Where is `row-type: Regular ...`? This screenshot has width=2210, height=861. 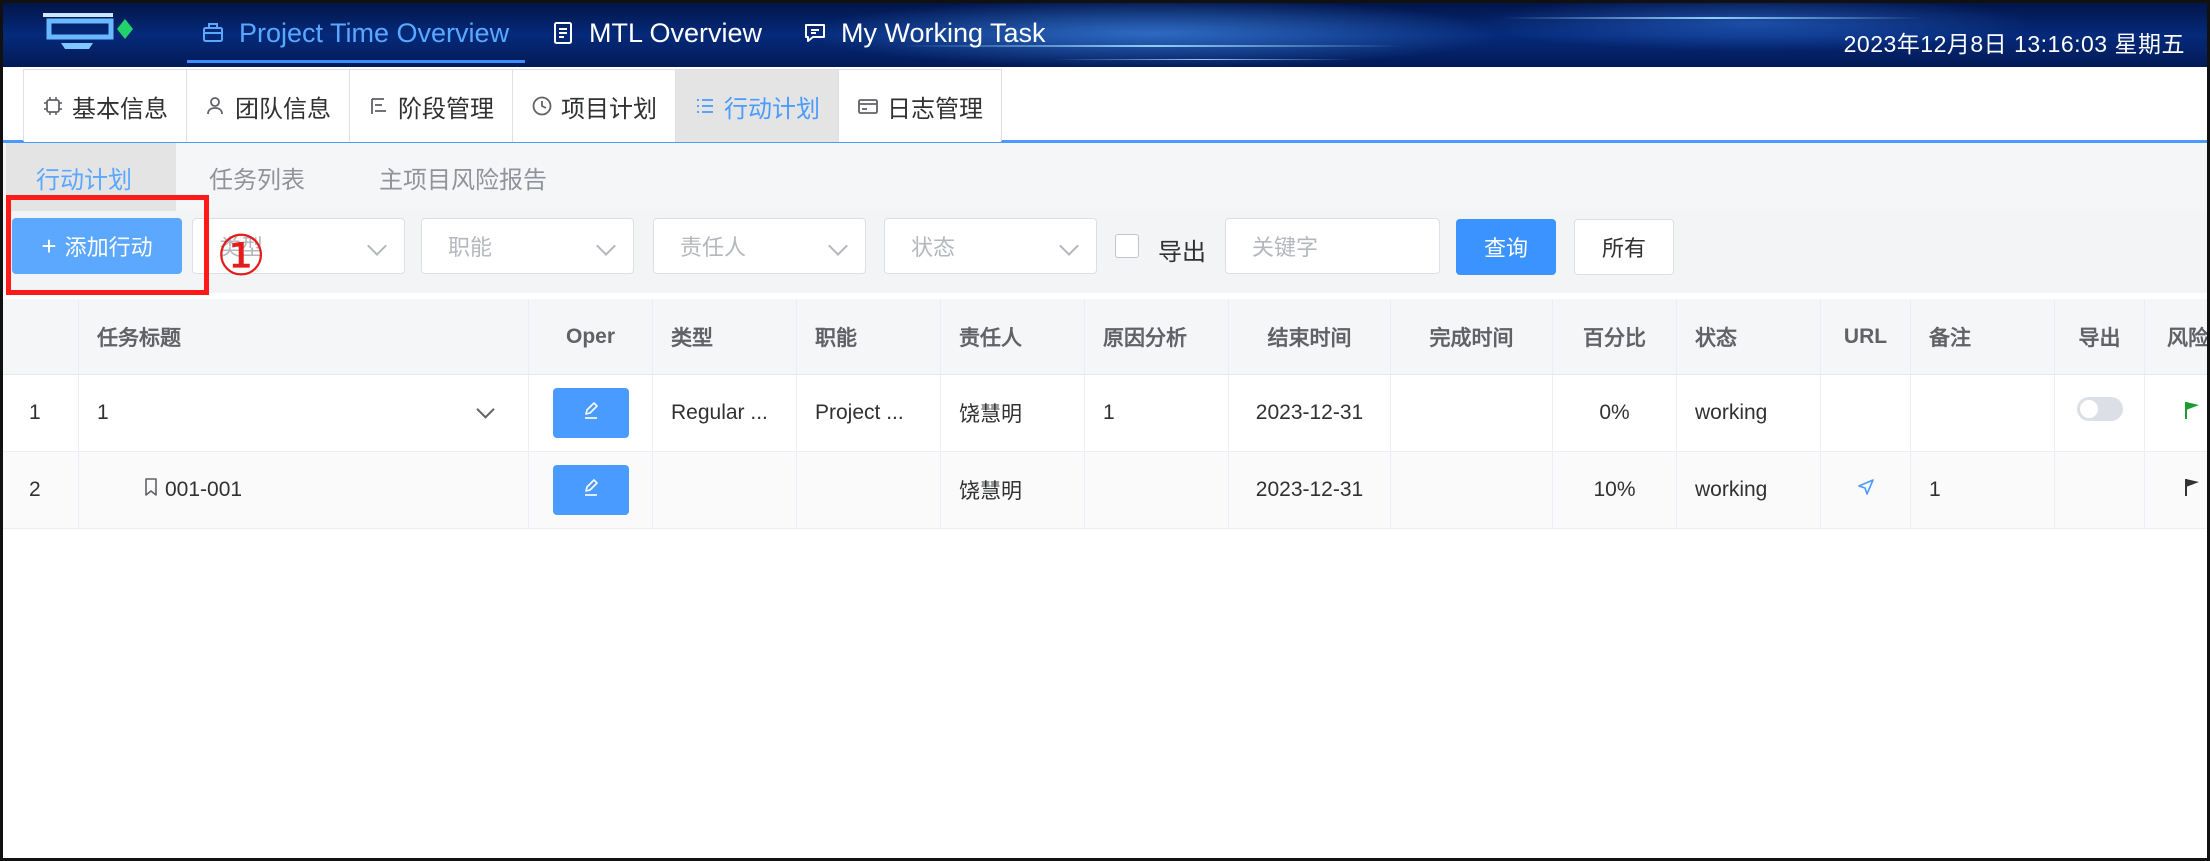
row-type: Regular ... is located at coordinates (725, 413).